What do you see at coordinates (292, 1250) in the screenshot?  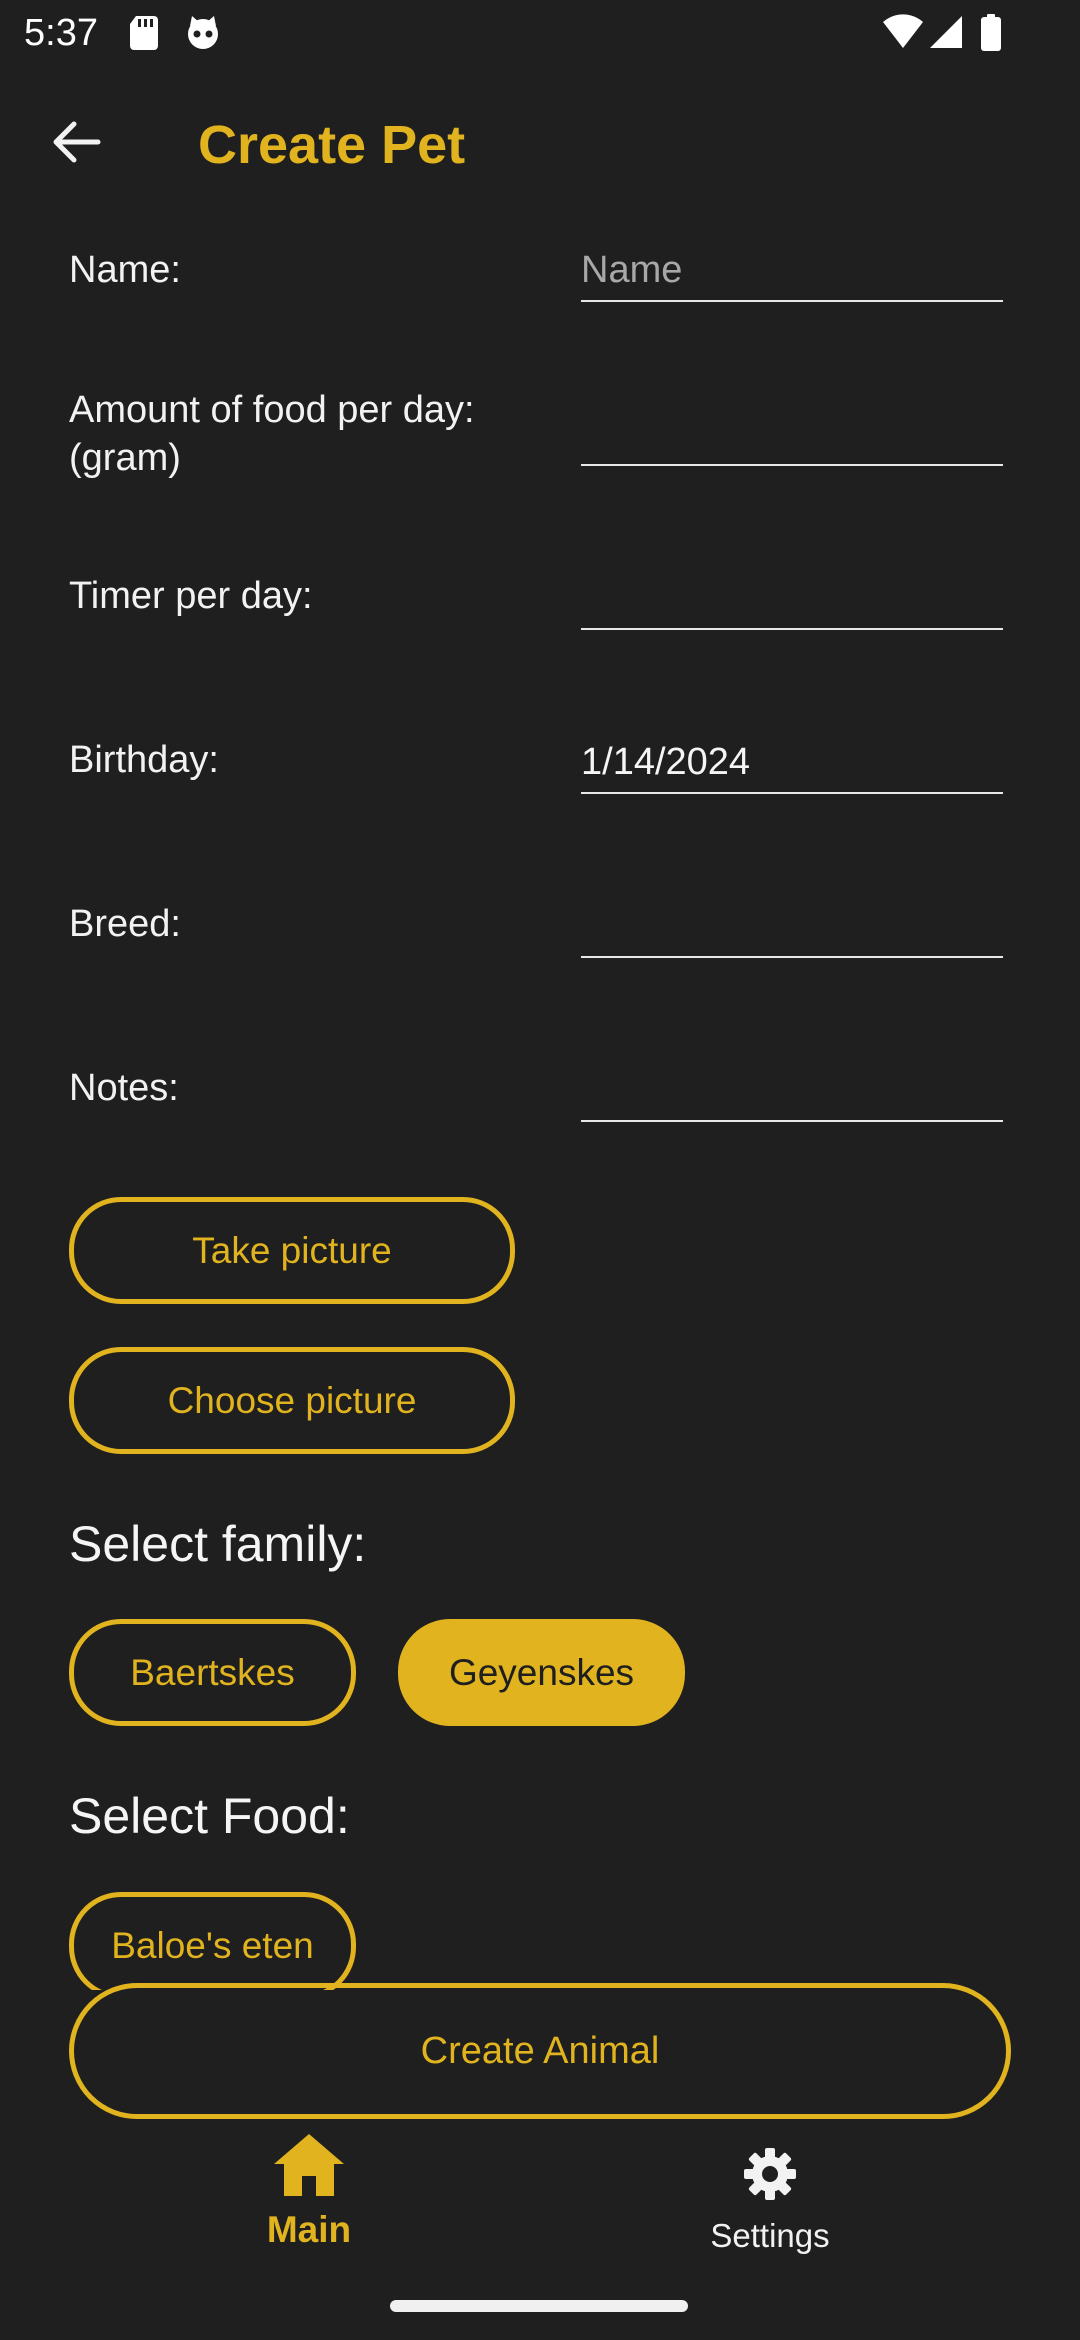 I see `take-picture-button: Take picture` at bounding box center [292, 1250].